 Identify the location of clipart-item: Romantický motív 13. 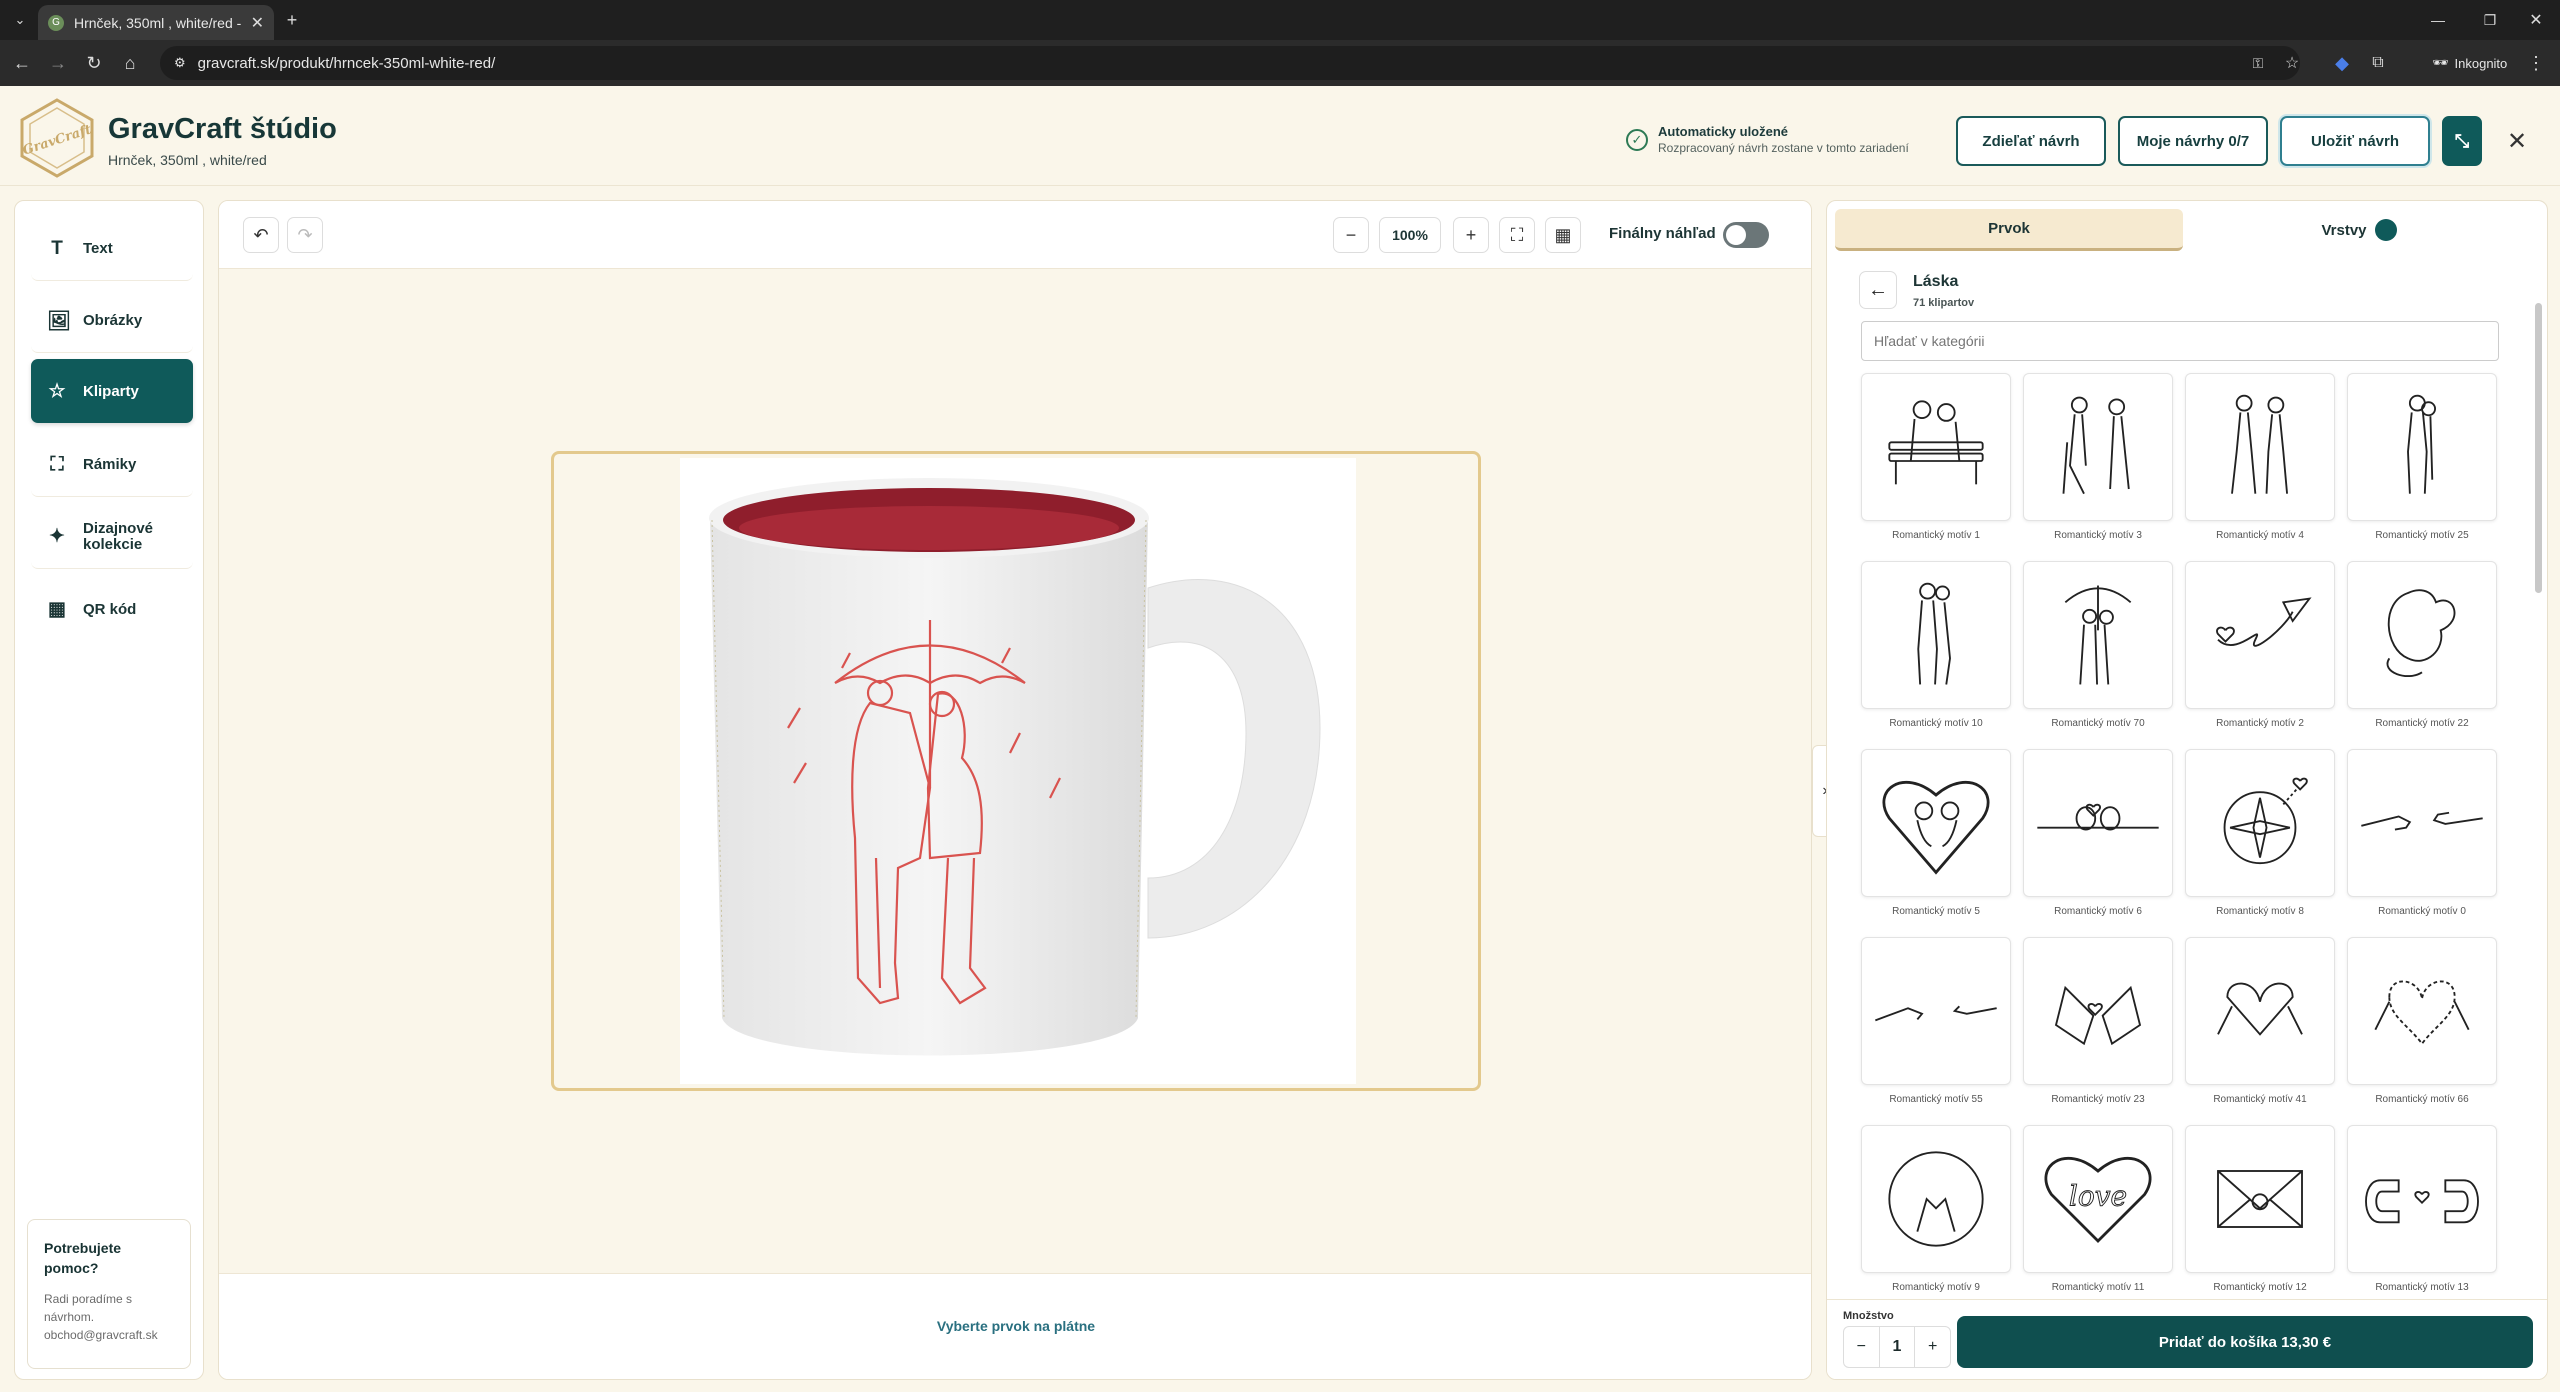
(2422, 1214).